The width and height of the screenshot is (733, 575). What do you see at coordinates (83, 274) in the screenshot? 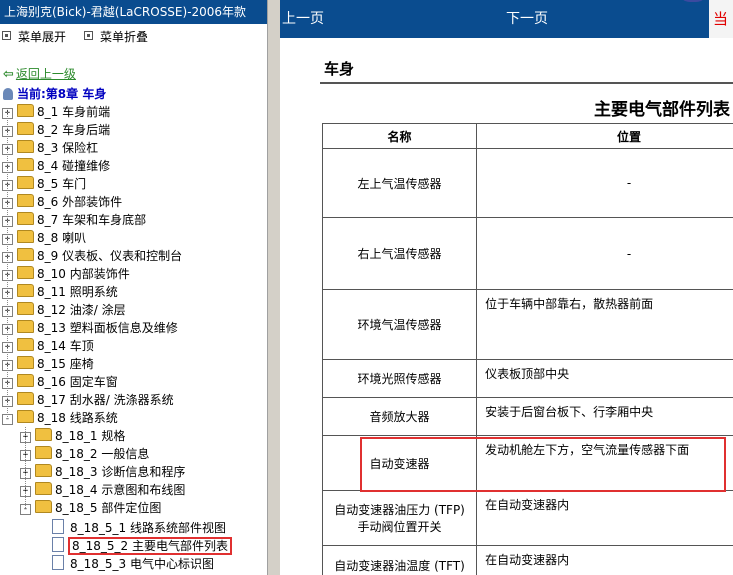
I see `tree-item-label: 8_10 内部装饰件` at bounding box center [83, 274].